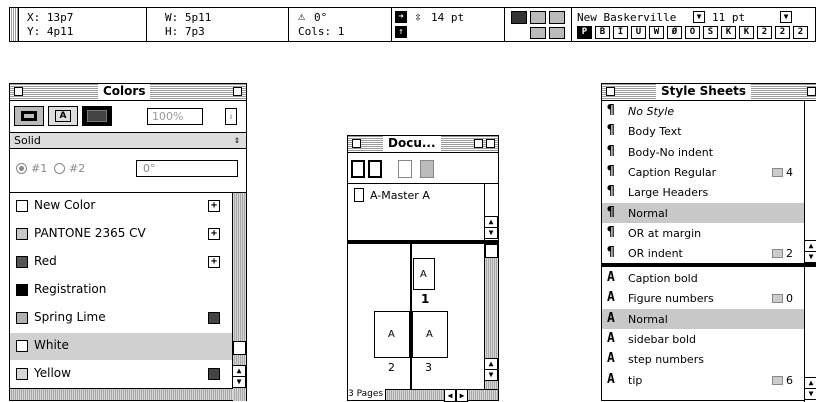 The width and height of the screenshot is (816, 402). What do you see at coordinates (703, 278) in the screenshot?
I see `character-style-item: A Caption bold` at bounding box center [703, 278].